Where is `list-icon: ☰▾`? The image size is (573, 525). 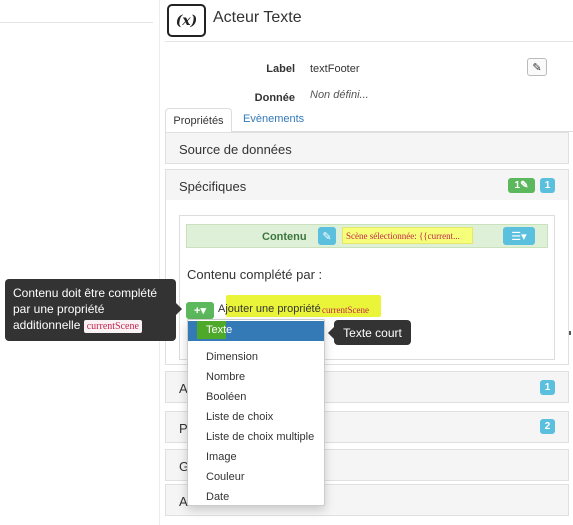 list-icon: ☰▾ is located at coordinates (519, 236).